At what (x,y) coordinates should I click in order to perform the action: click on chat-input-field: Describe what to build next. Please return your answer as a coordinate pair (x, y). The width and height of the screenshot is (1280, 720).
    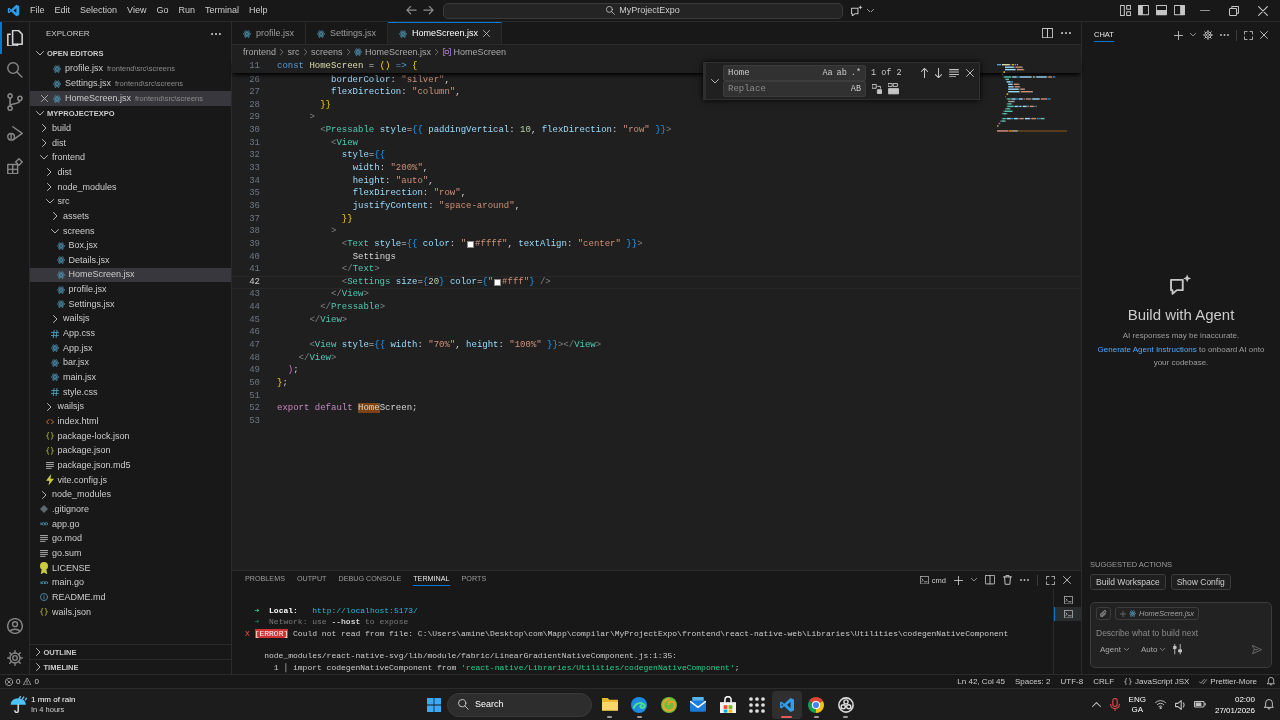
    Looking at the image, I should click on (1181, 633).